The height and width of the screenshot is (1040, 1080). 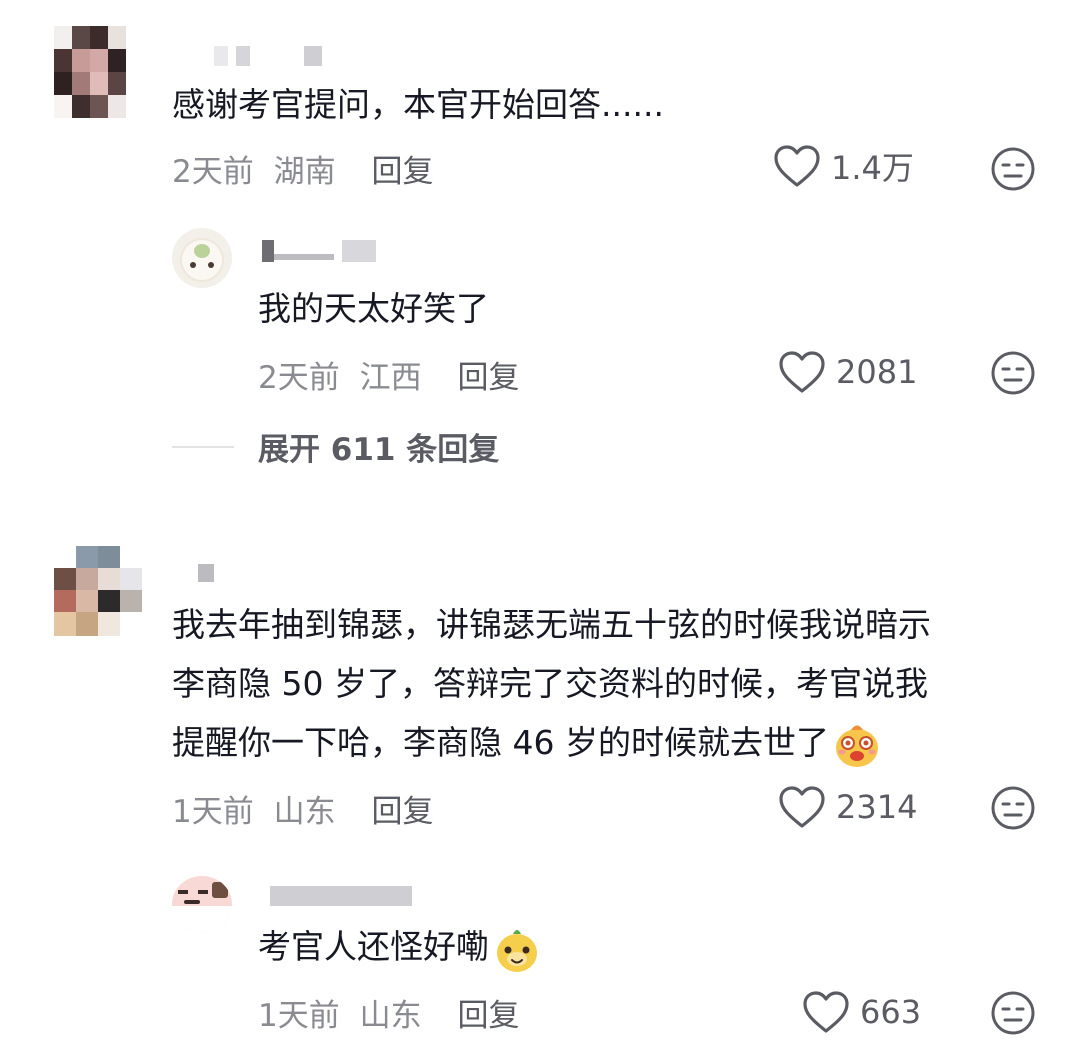 What do you see at coordinates (877, 807) in the screenshot?
I see `like-count: 2314` at bounding box center [877, 807].